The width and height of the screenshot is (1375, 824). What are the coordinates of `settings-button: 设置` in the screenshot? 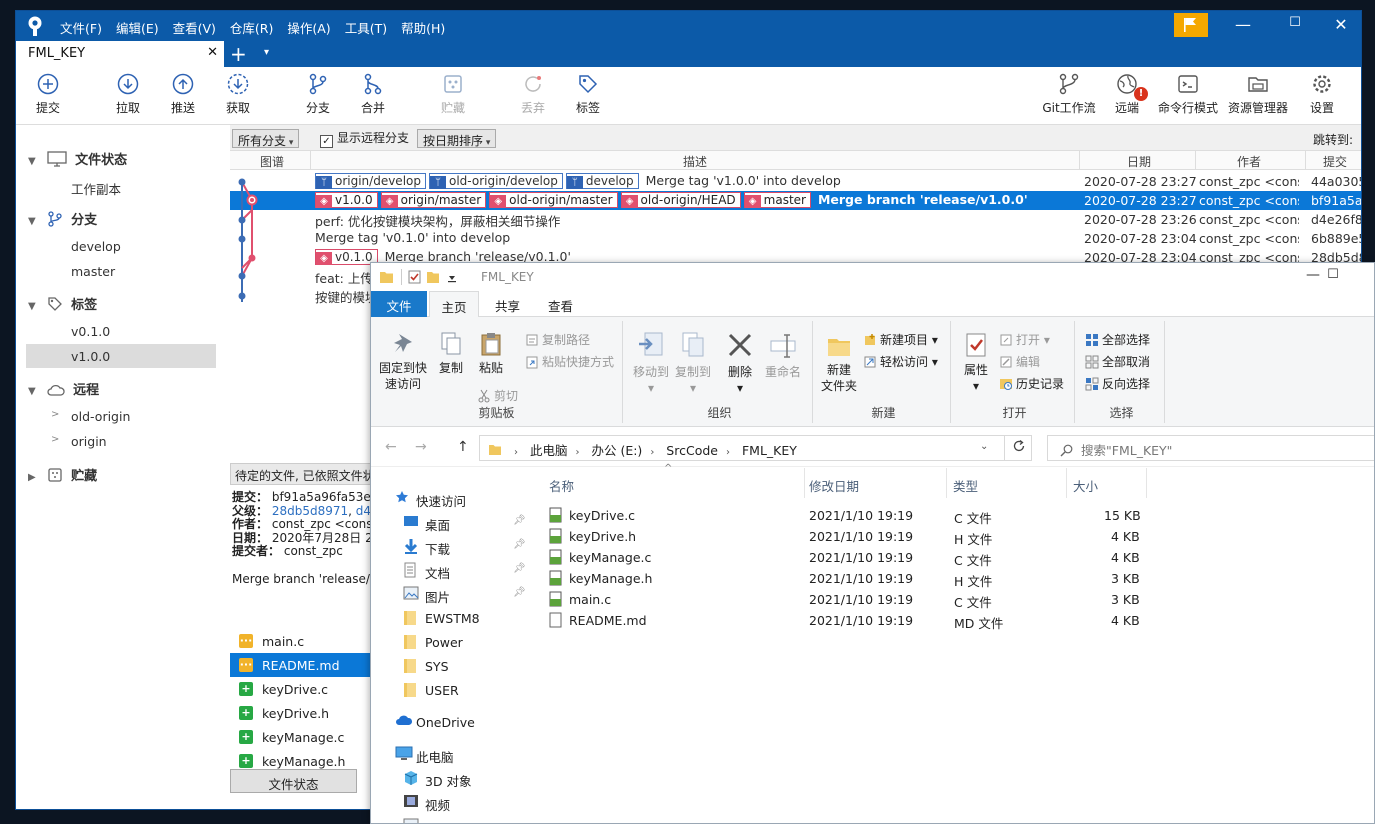 It's located at (1322, 94).